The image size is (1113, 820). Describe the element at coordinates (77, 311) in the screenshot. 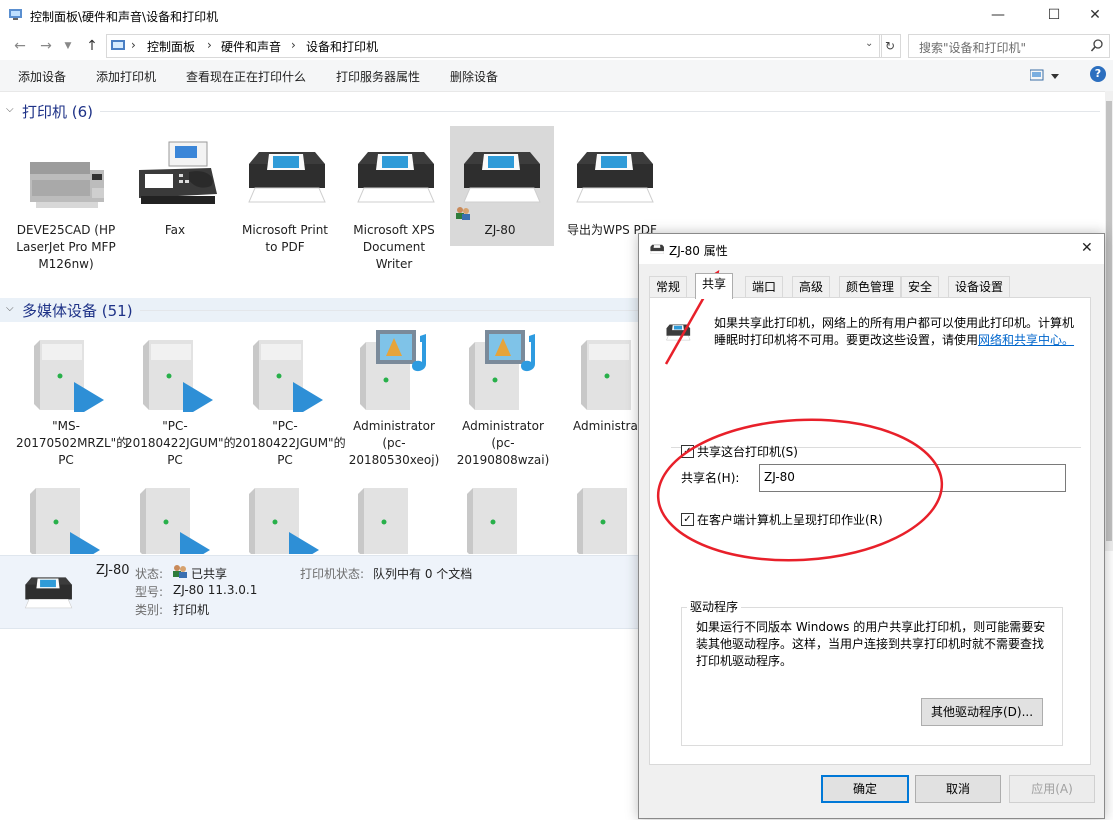

I see `media-group-label: 多媒体设备 (51)` at that location.